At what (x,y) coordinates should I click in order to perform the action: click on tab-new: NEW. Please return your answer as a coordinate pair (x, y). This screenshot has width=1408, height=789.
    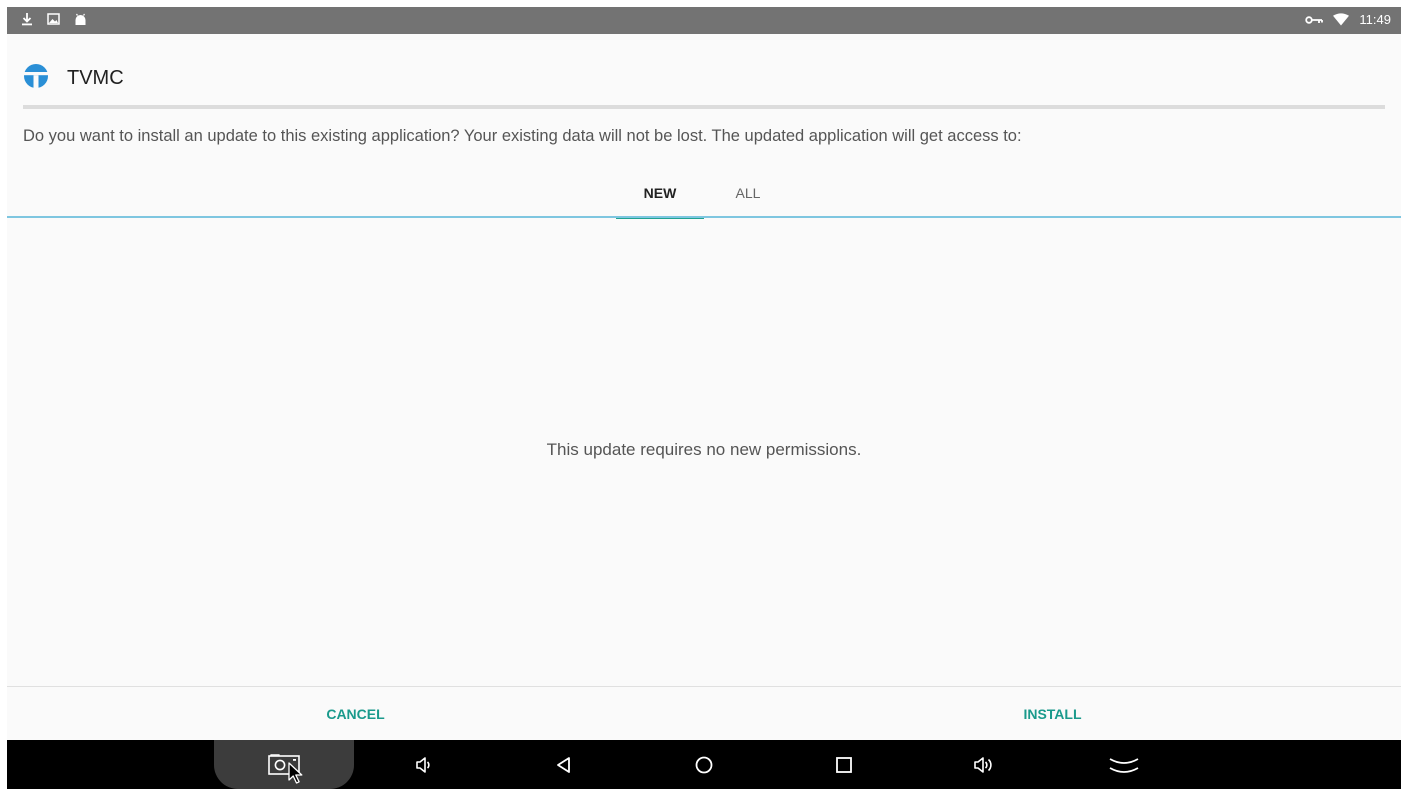
    Looking at the image, I should click on (660, 193).